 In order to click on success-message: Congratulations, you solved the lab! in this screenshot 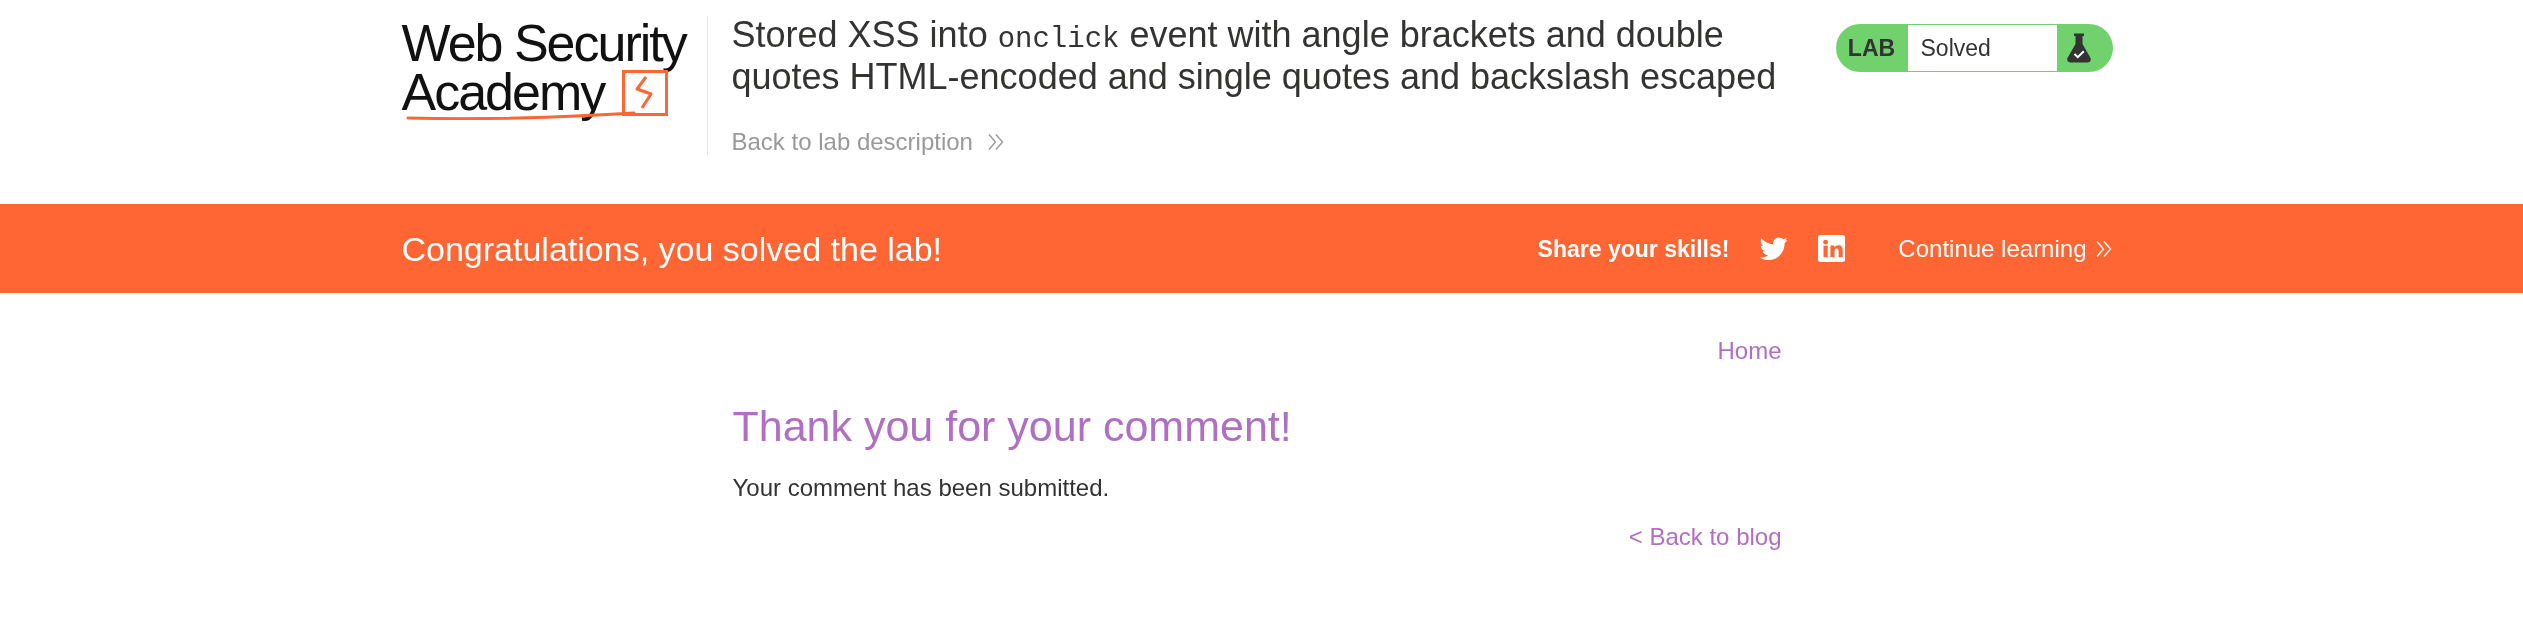, I will do `click(672, 248)`.